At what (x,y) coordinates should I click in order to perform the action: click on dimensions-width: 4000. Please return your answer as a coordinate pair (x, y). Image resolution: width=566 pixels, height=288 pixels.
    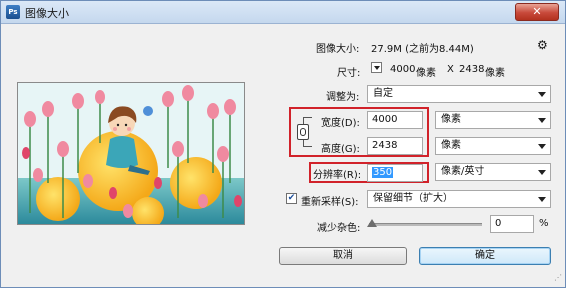
    Looking at the image, I should click on (403, 69).